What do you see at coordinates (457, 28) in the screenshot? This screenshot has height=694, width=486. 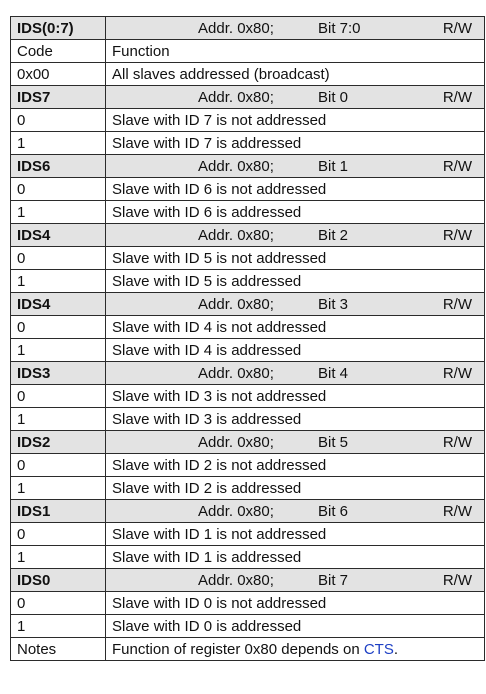 I see `register-access: R/W` at bounding box center [457, 28].